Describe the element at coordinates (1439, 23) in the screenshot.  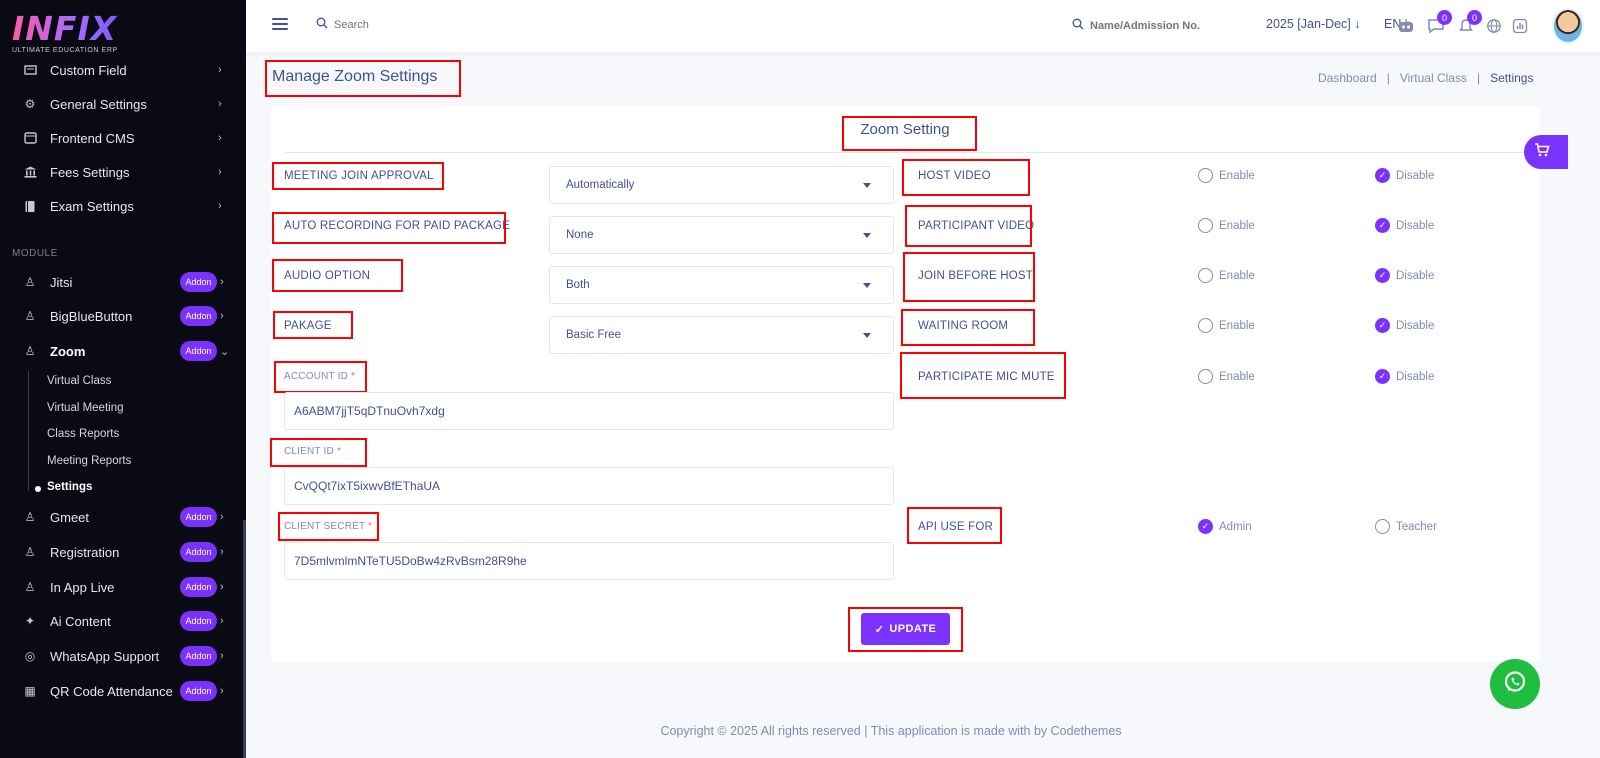
I see `chat-icon: 0` at that location.